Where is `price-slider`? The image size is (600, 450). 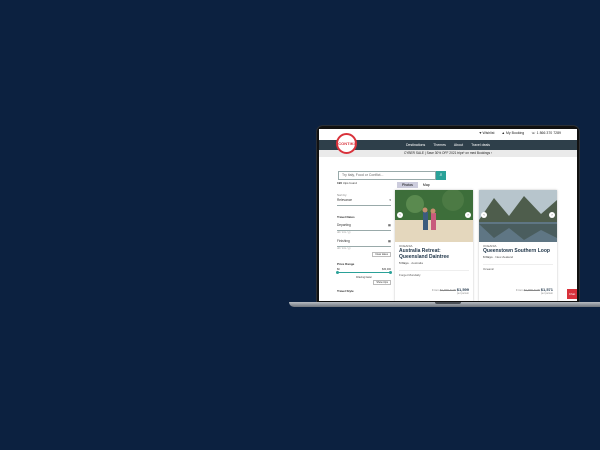 price-slider is located at coordinates (364, 272).